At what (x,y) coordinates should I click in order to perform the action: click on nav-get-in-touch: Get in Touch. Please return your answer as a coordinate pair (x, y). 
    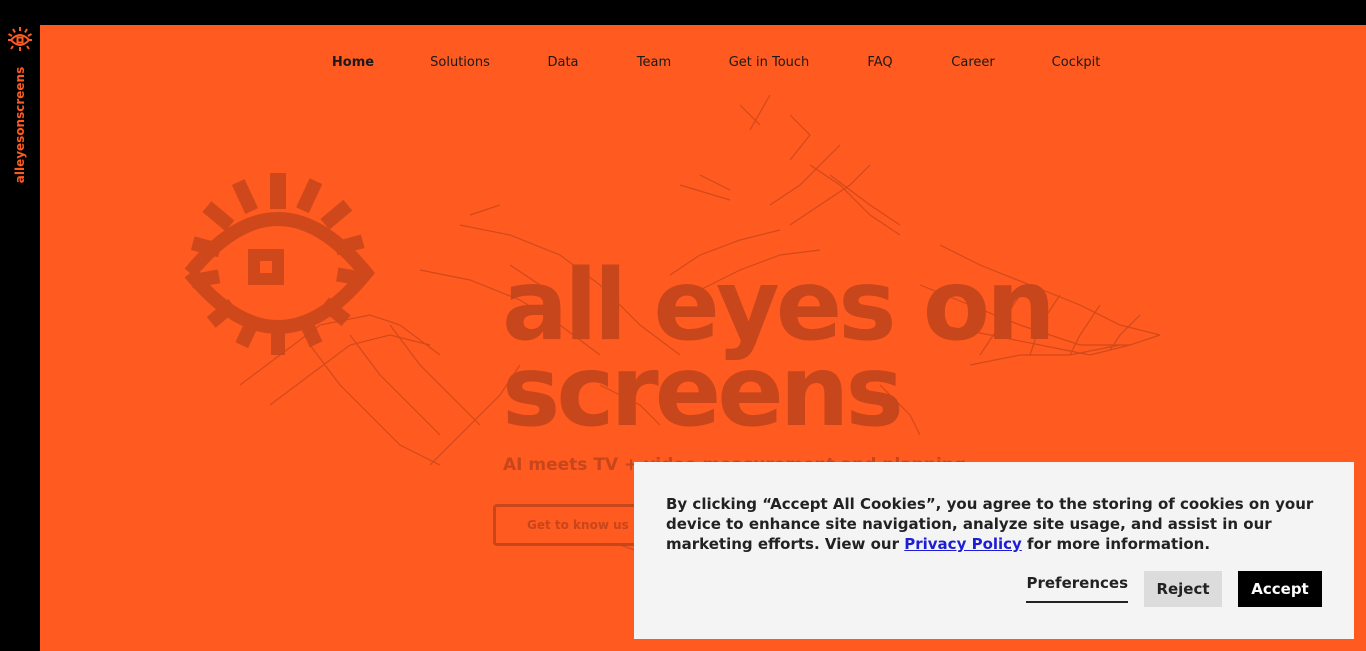
    Looking at the image, I should click on (769, 62).